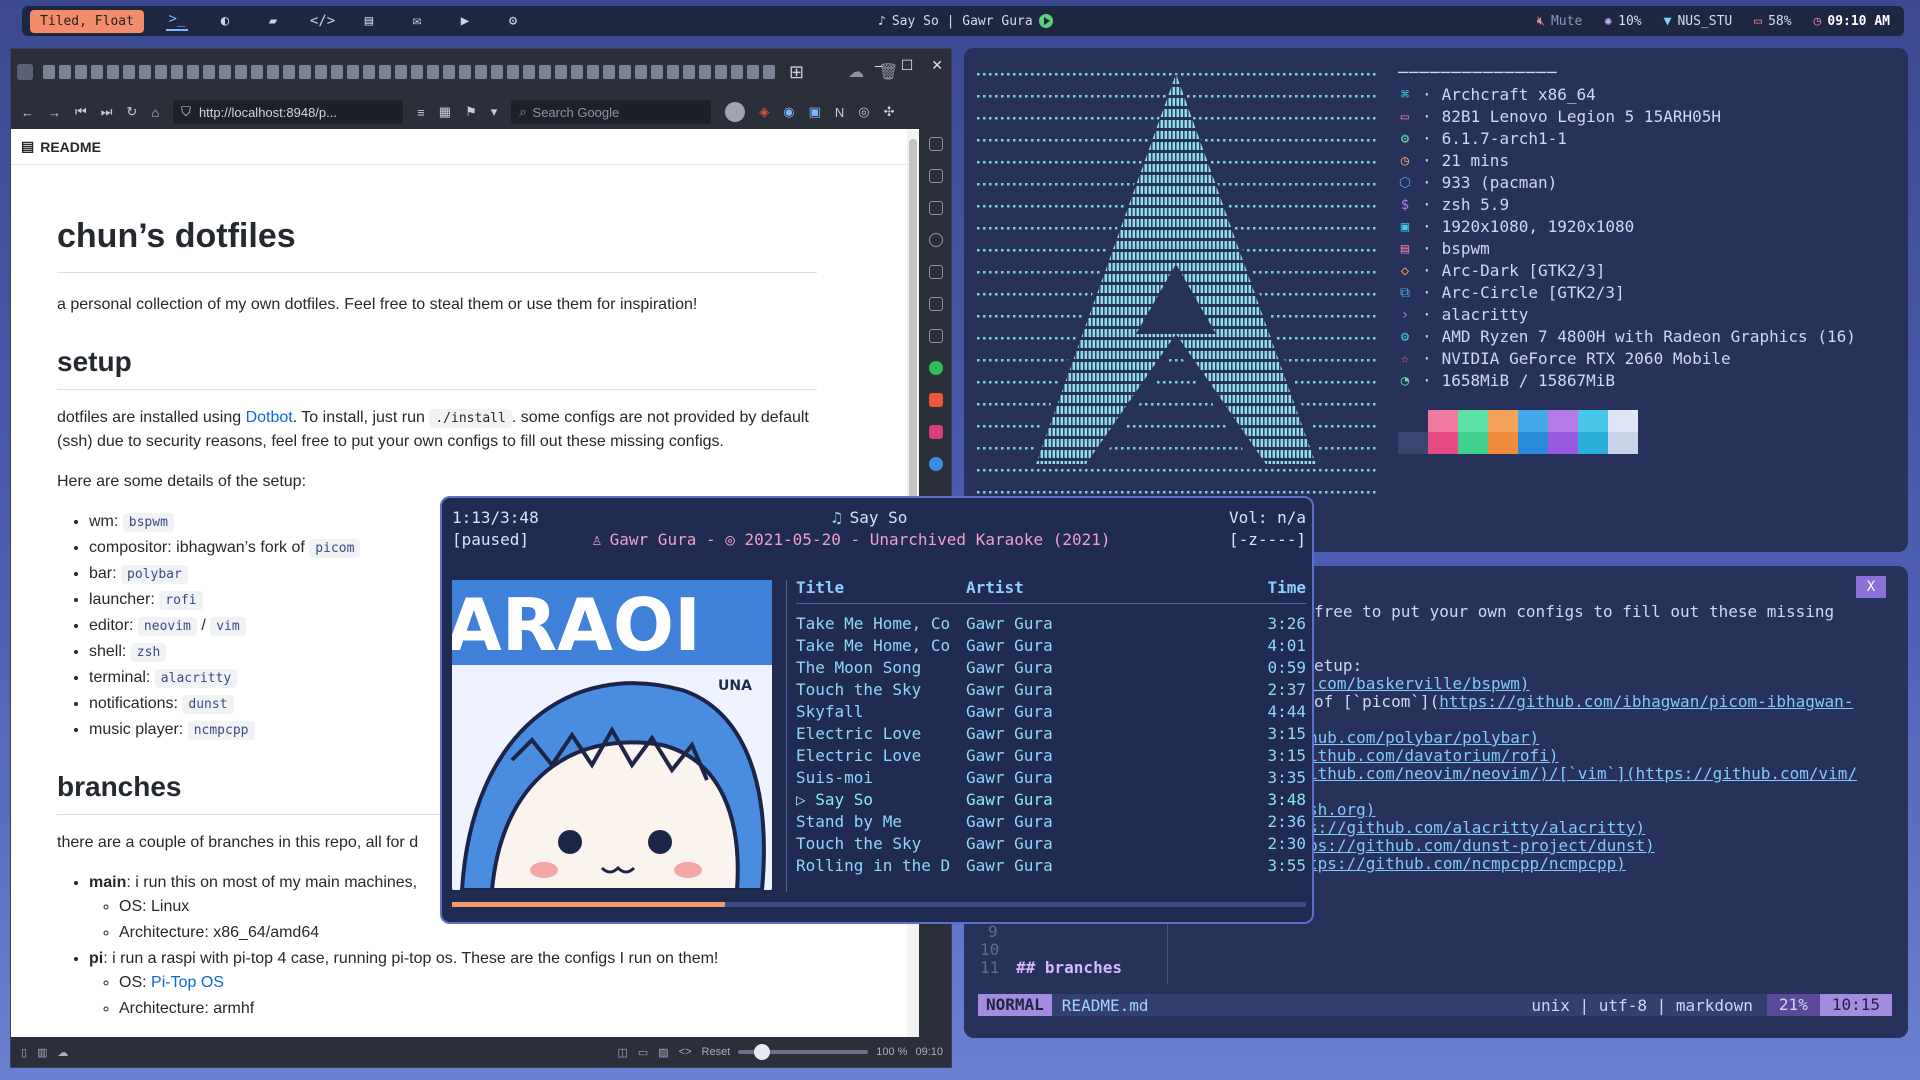 This screenshot has width=1920, height=1080. What do you see at coordinates (421, 112) in the screenshot?
I see `reader-icon: ≡` at bounding box center [421, 112].